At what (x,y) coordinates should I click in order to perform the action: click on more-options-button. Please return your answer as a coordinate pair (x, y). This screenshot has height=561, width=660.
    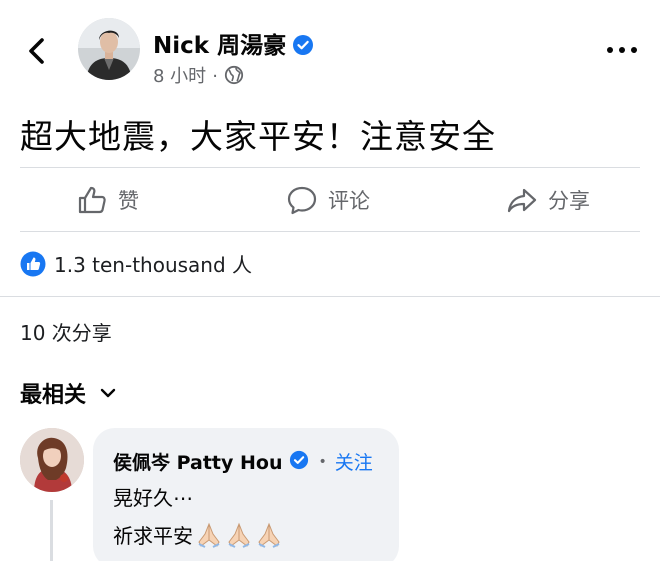
    Looking at the image, I should click on (622, 50).